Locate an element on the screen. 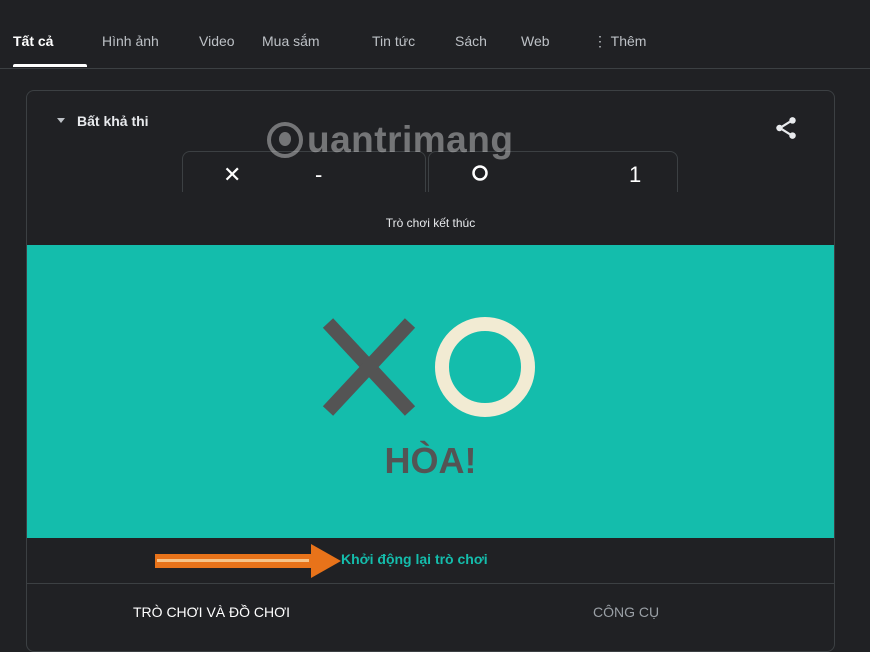 The width and height of the screenshot is (870, 652). restart-game-button: Khởi động lại trò chơi is located at coordinates (414, 559).